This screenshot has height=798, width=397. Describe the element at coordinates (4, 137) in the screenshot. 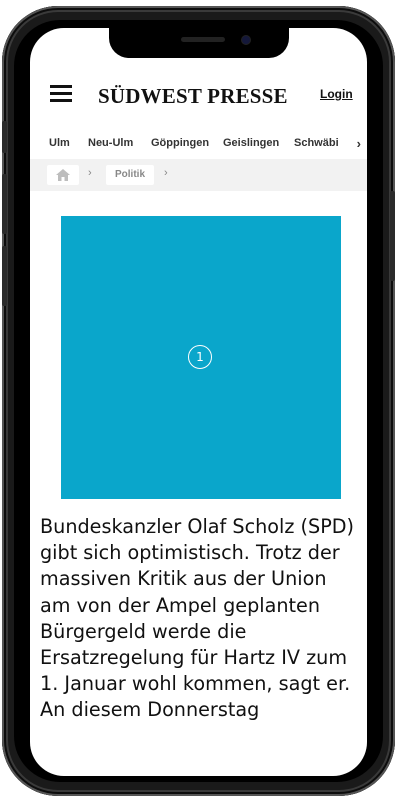

I see `mute-switch` at that location.